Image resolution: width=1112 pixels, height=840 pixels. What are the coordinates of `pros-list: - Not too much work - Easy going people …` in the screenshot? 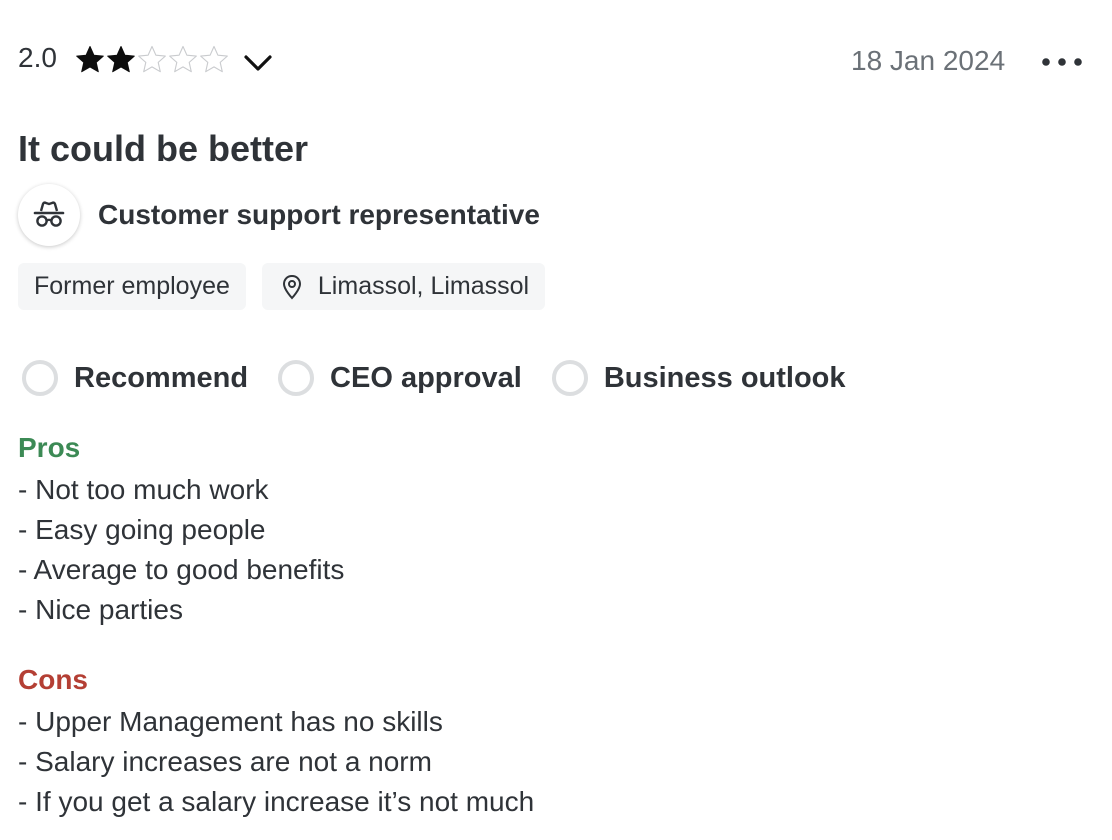 It's located at (181, 550).